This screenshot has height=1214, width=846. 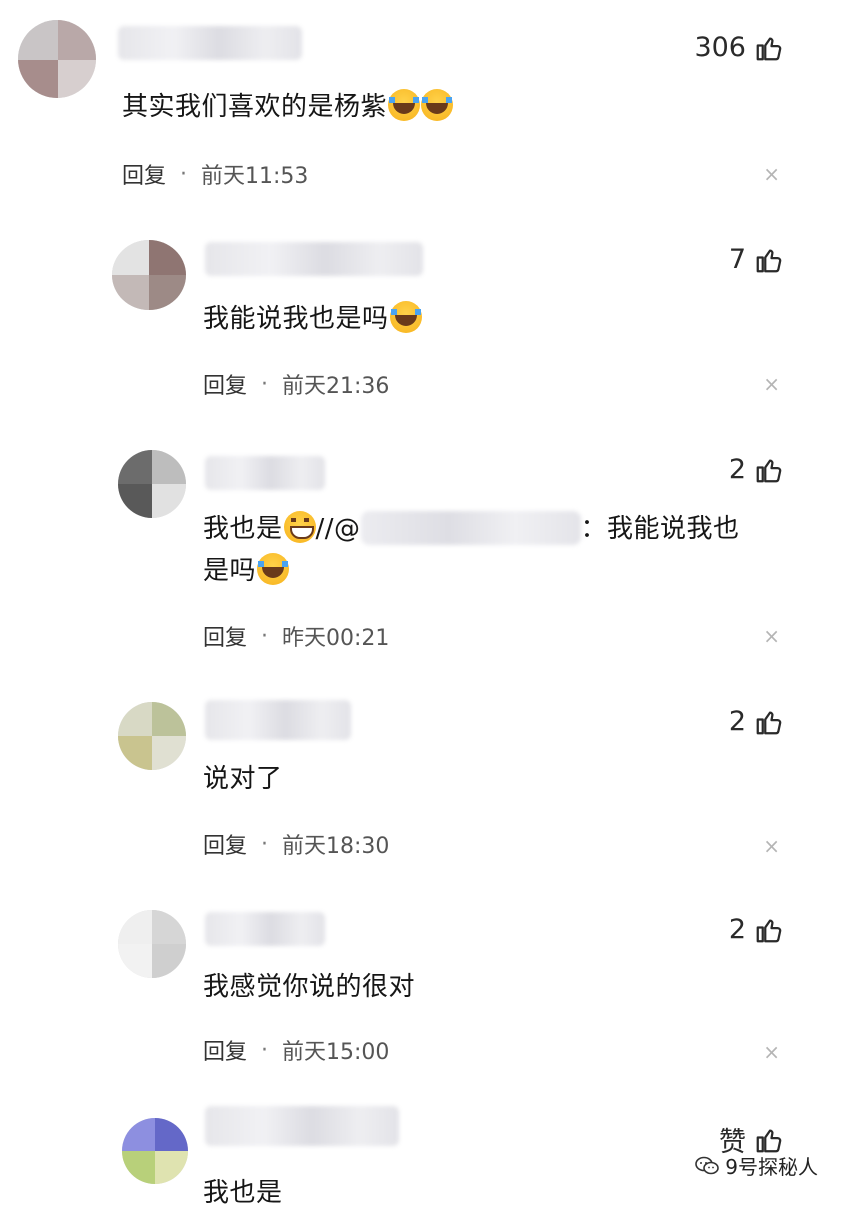 I want to click on timestamp: 前天11:53, so click(x=255, y=176).